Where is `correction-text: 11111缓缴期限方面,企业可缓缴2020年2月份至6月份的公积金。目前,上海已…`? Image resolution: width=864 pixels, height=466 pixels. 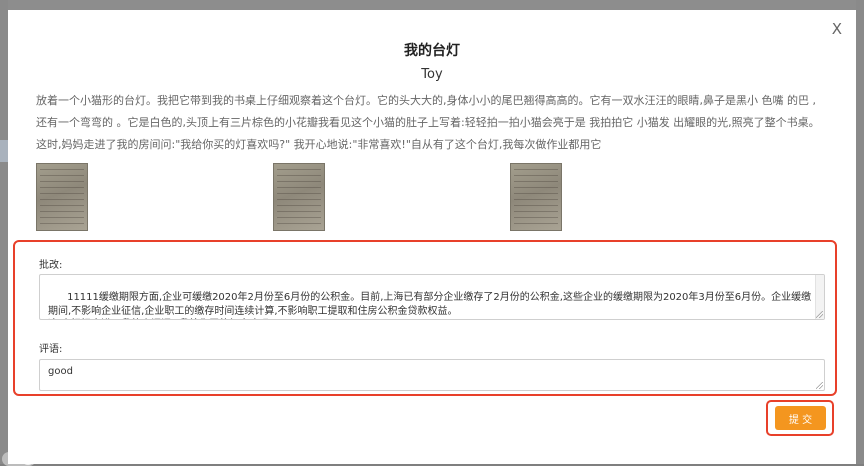 correction-text: 11111缓缴期限方面,企业可缓缴2020年2月份至6月份的公积金。目前,上海已… is located at coordinates (430, 304).